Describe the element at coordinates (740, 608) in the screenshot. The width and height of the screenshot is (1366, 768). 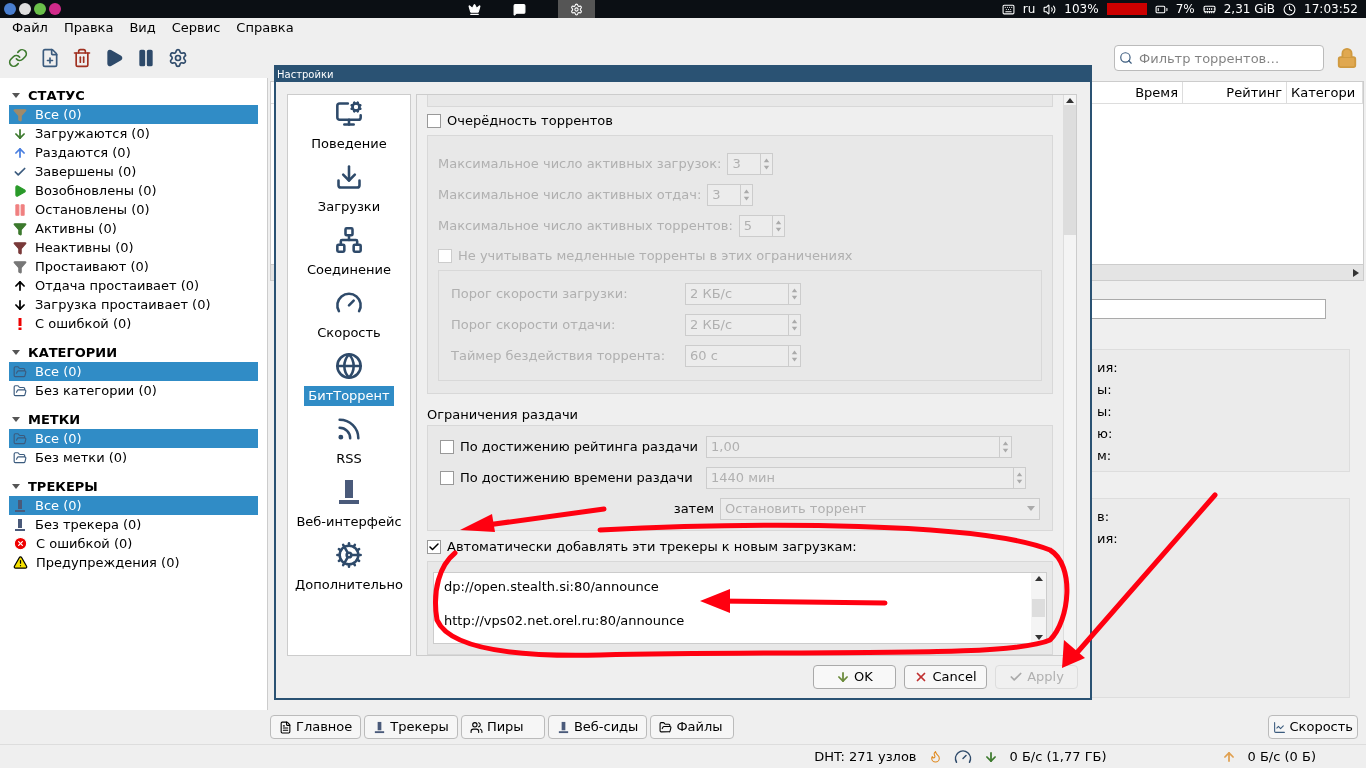
I see `tracker-list-field: dp://open.stealth.si:80/announce http://vps02.net.orel.ru:80/announce` at that location.